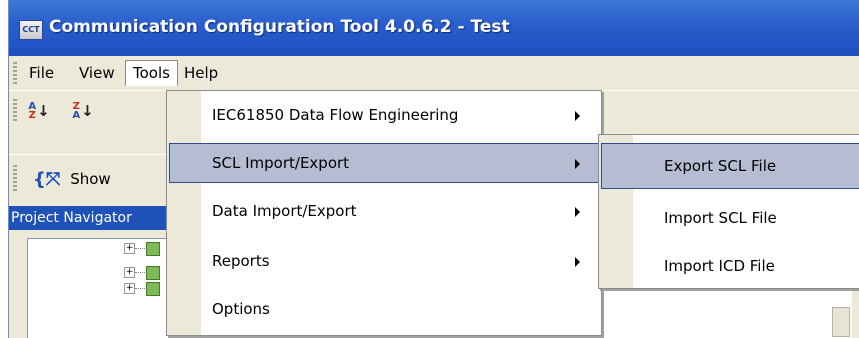  What do you see at coordinates (15, 73) in the screenshot?
I see `menubar-grip` at bounding box center [15, 73].